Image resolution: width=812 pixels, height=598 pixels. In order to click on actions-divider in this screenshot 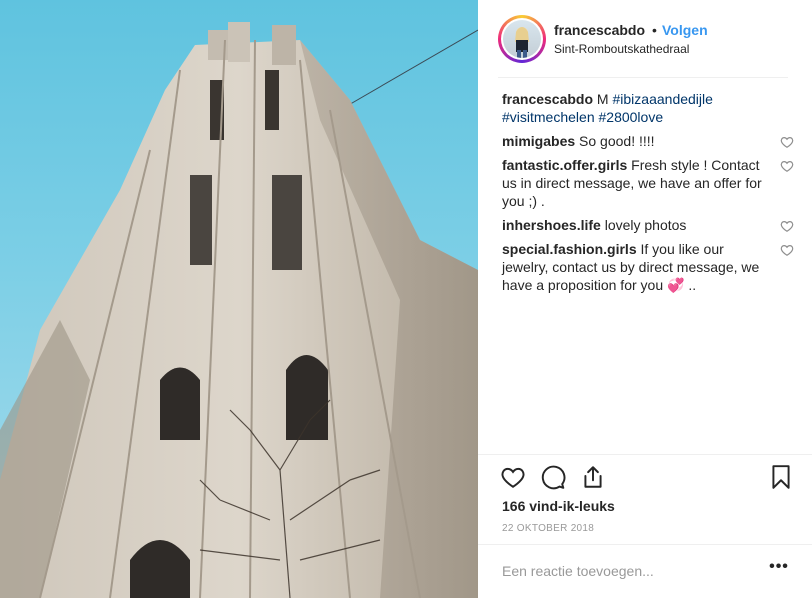, I will do `click(645, 454)`.